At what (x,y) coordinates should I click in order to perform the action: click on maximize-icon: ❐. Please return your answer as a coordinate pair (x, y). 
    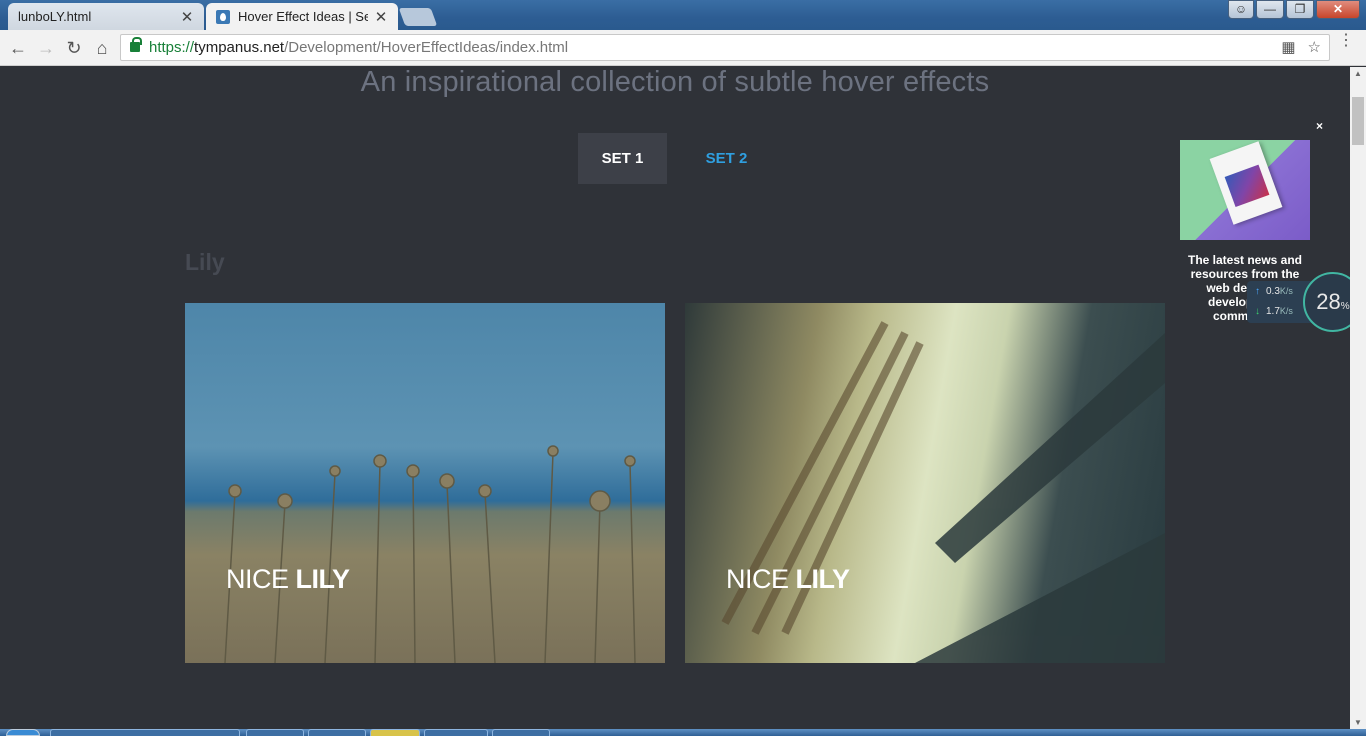
    Looking at the image, I should click on (1300, 9).